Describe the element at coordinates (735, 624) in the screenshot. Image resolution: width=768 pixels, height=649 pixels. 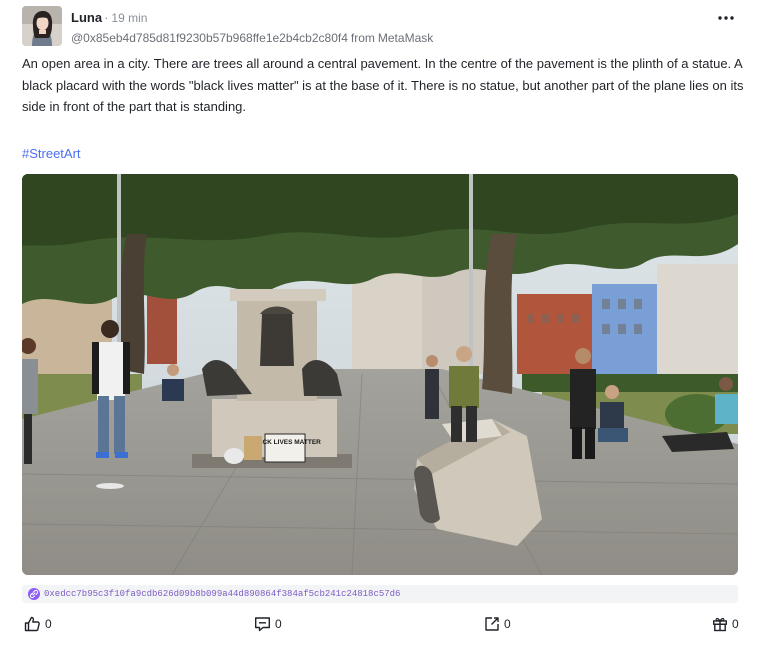
I see `collect-count: 0` at that location.